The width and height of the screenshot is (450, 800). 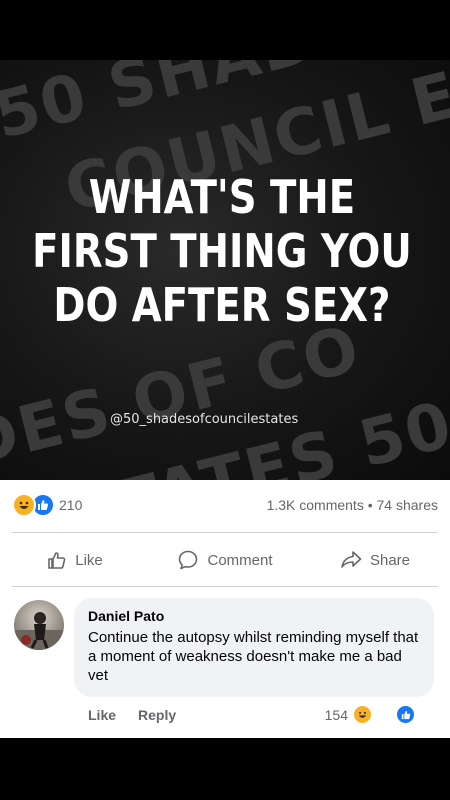 I want to click on post-handle: @50_shadesofcouncilestates, so click(x=204, y=419).